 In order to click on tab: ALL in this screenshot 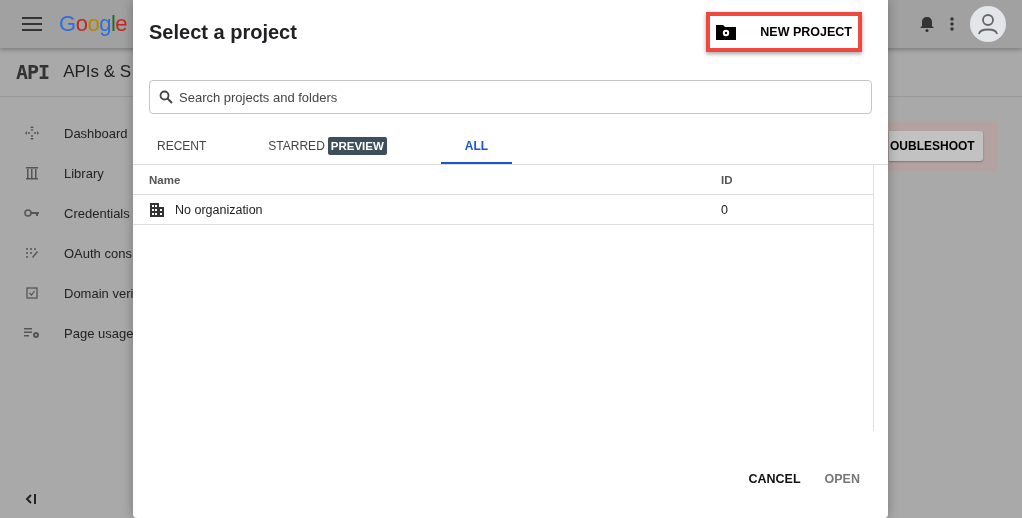, I will do `click(476, 147)`.